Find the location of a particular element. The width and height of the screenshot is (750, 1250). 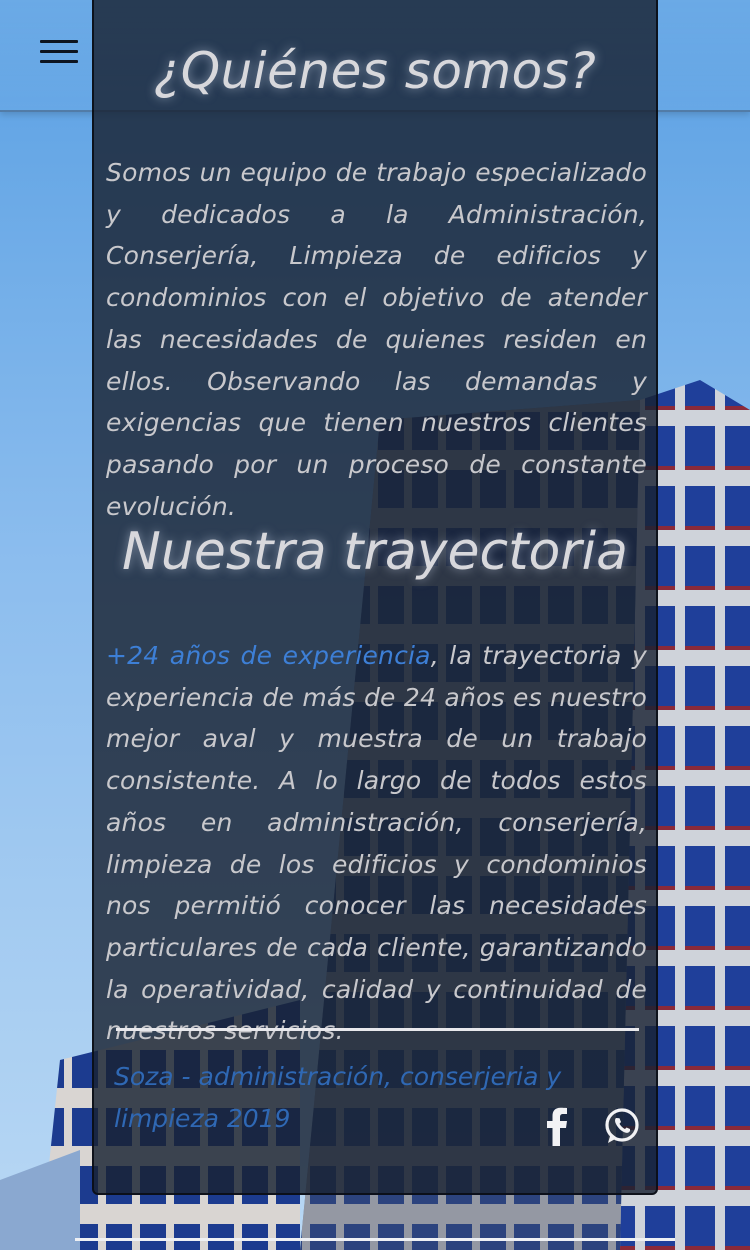

about-title: ¿Quiénes somos? is located at coordinates (375, 71).